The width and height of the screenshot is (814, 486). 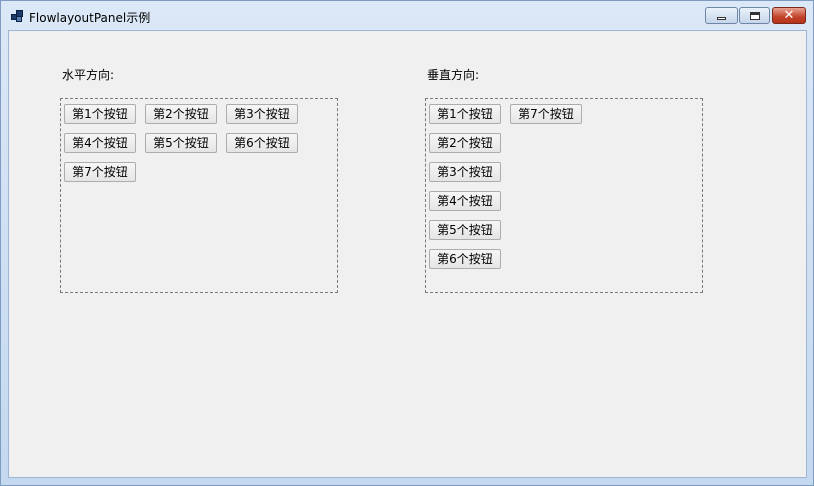 What do you see at coordinates (100, 143) in the screenshot?
I see `horizontal-button-4: 第4个按钮` at bounding box center [100, 143].